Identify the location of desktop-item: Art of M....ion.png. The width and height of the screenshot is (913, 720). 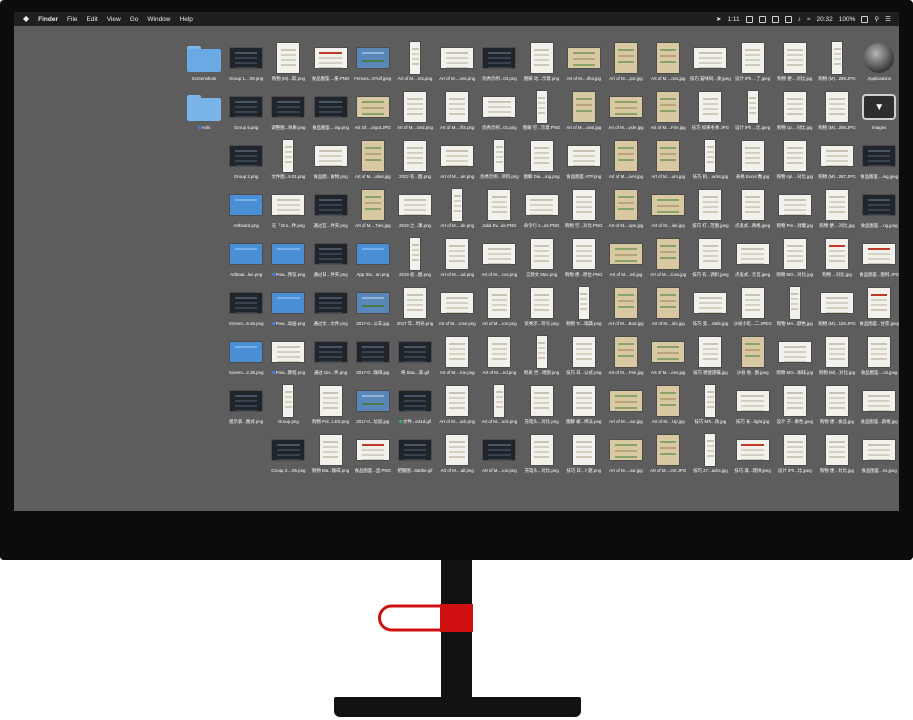
(499, 456).